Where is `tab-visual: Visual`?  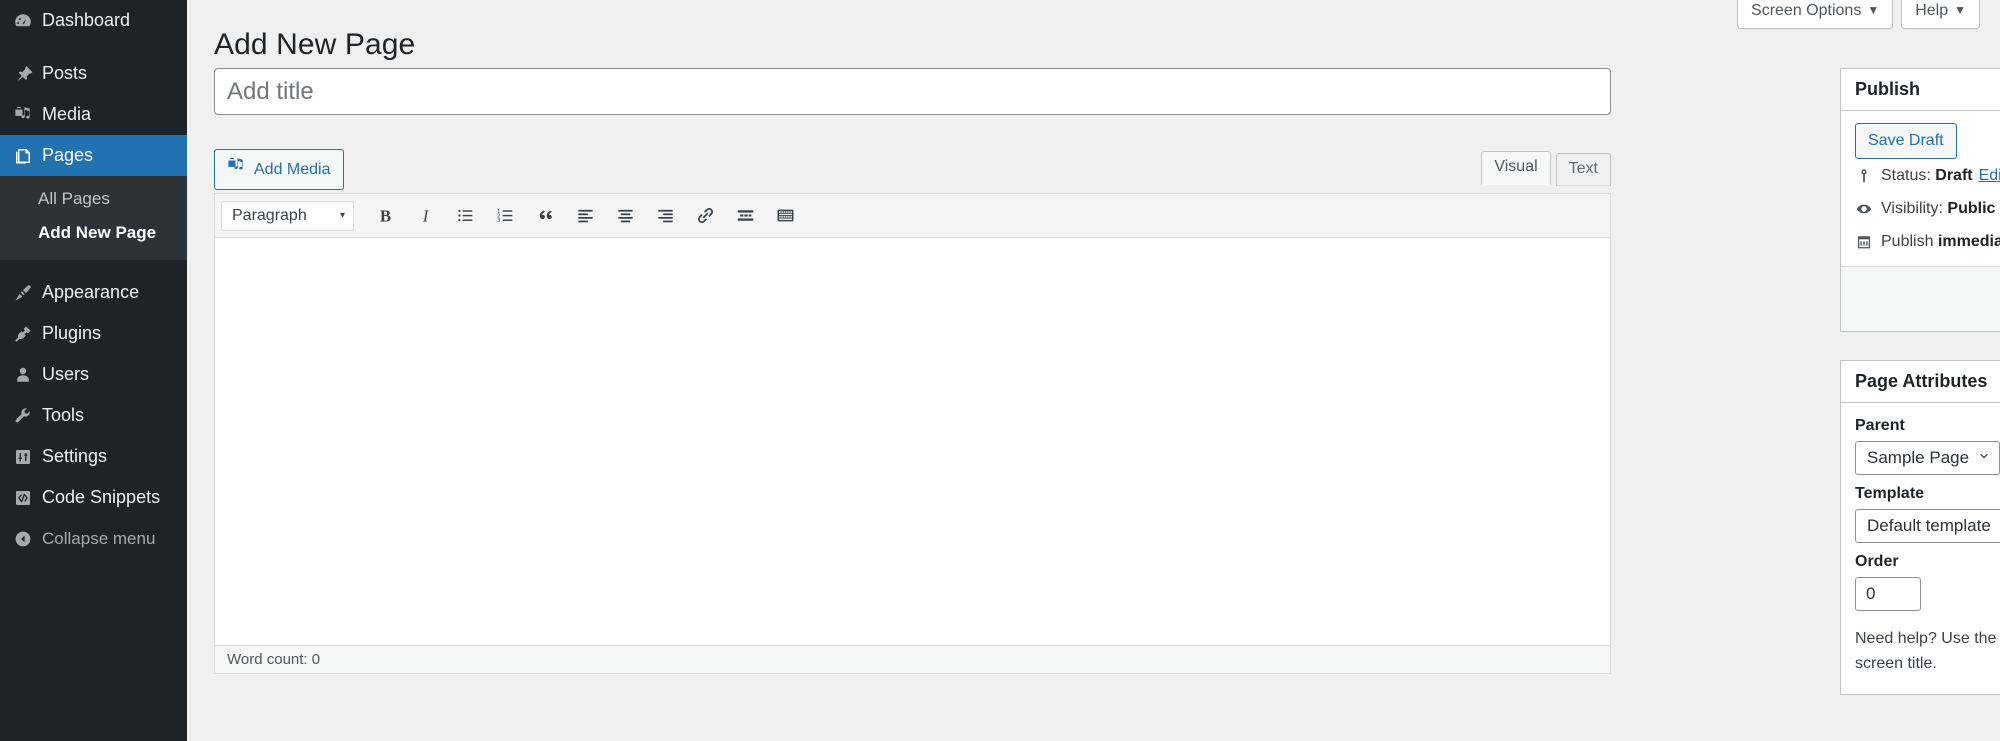 tab-visual: Visual is located at coordinates (1516, 168).